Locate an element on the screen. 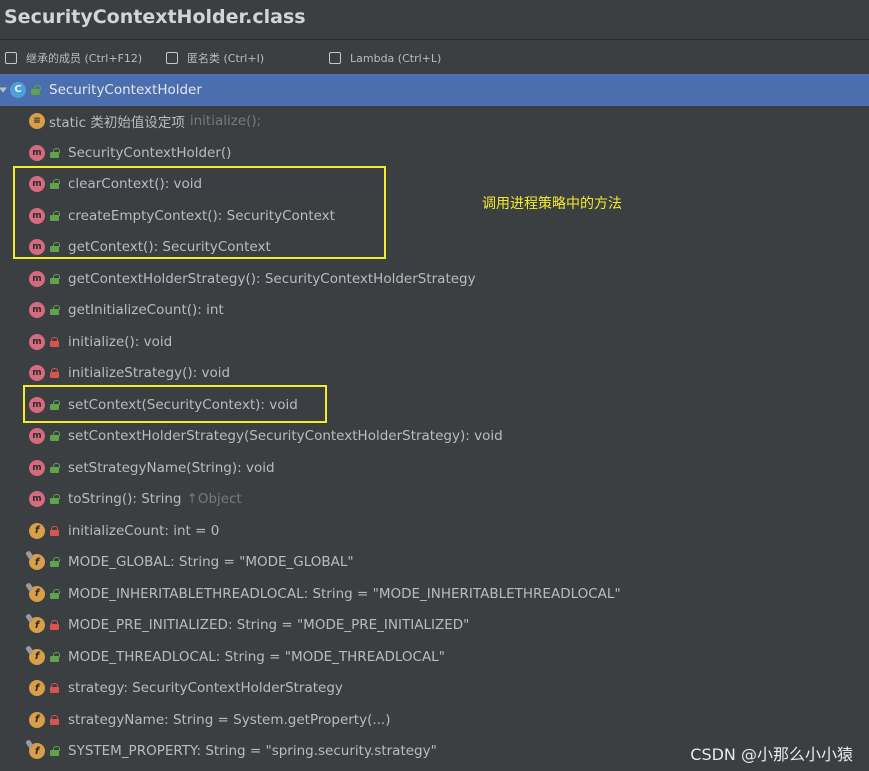 Image resolution: width=869 pixels, height=771 pixels. tree-item: f strategy: SecurityContextHolderStrategy is located at coordinates (434, 689).